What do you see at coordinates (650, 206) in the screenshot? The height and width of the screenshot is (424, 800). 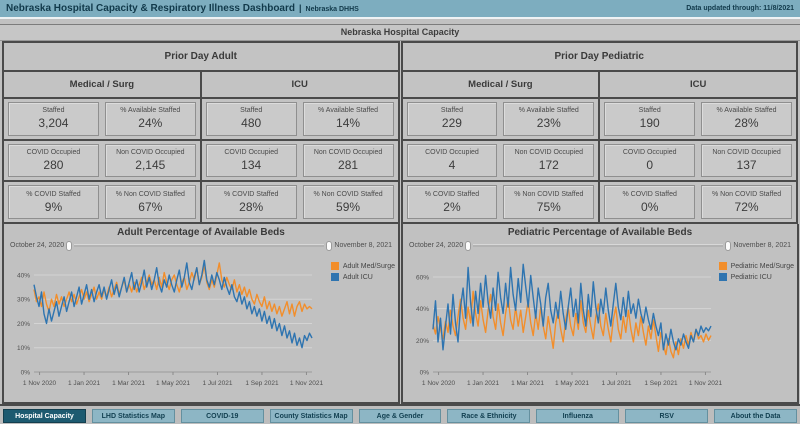 I see `stat-value: 0%` at bounding box center [650, 206].